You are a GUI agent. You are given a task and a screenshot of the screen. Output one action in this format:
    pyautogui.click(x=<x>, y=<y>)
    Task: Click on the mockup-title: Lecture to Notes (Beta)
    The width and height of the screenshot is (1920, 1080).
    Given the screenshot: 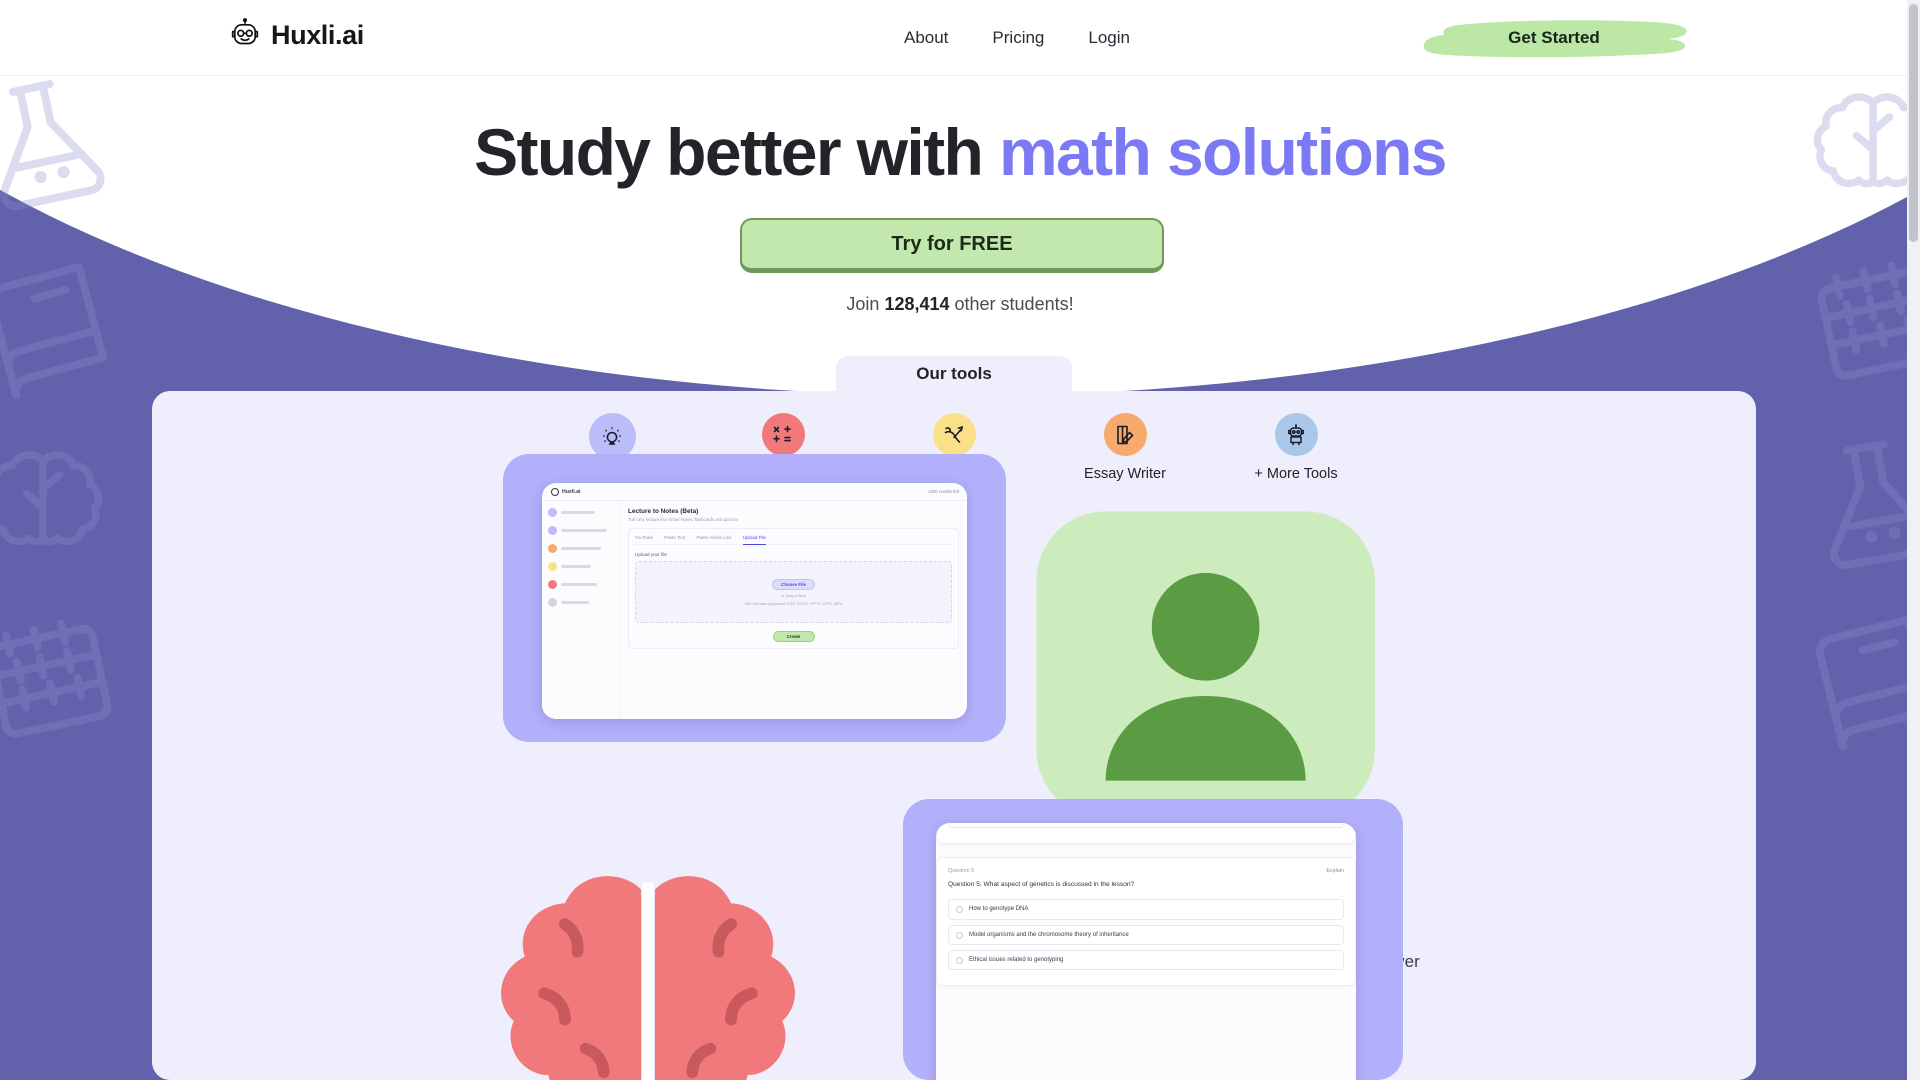 What is the action you would take?
    pyautogui.click(x=663, y=511)
    